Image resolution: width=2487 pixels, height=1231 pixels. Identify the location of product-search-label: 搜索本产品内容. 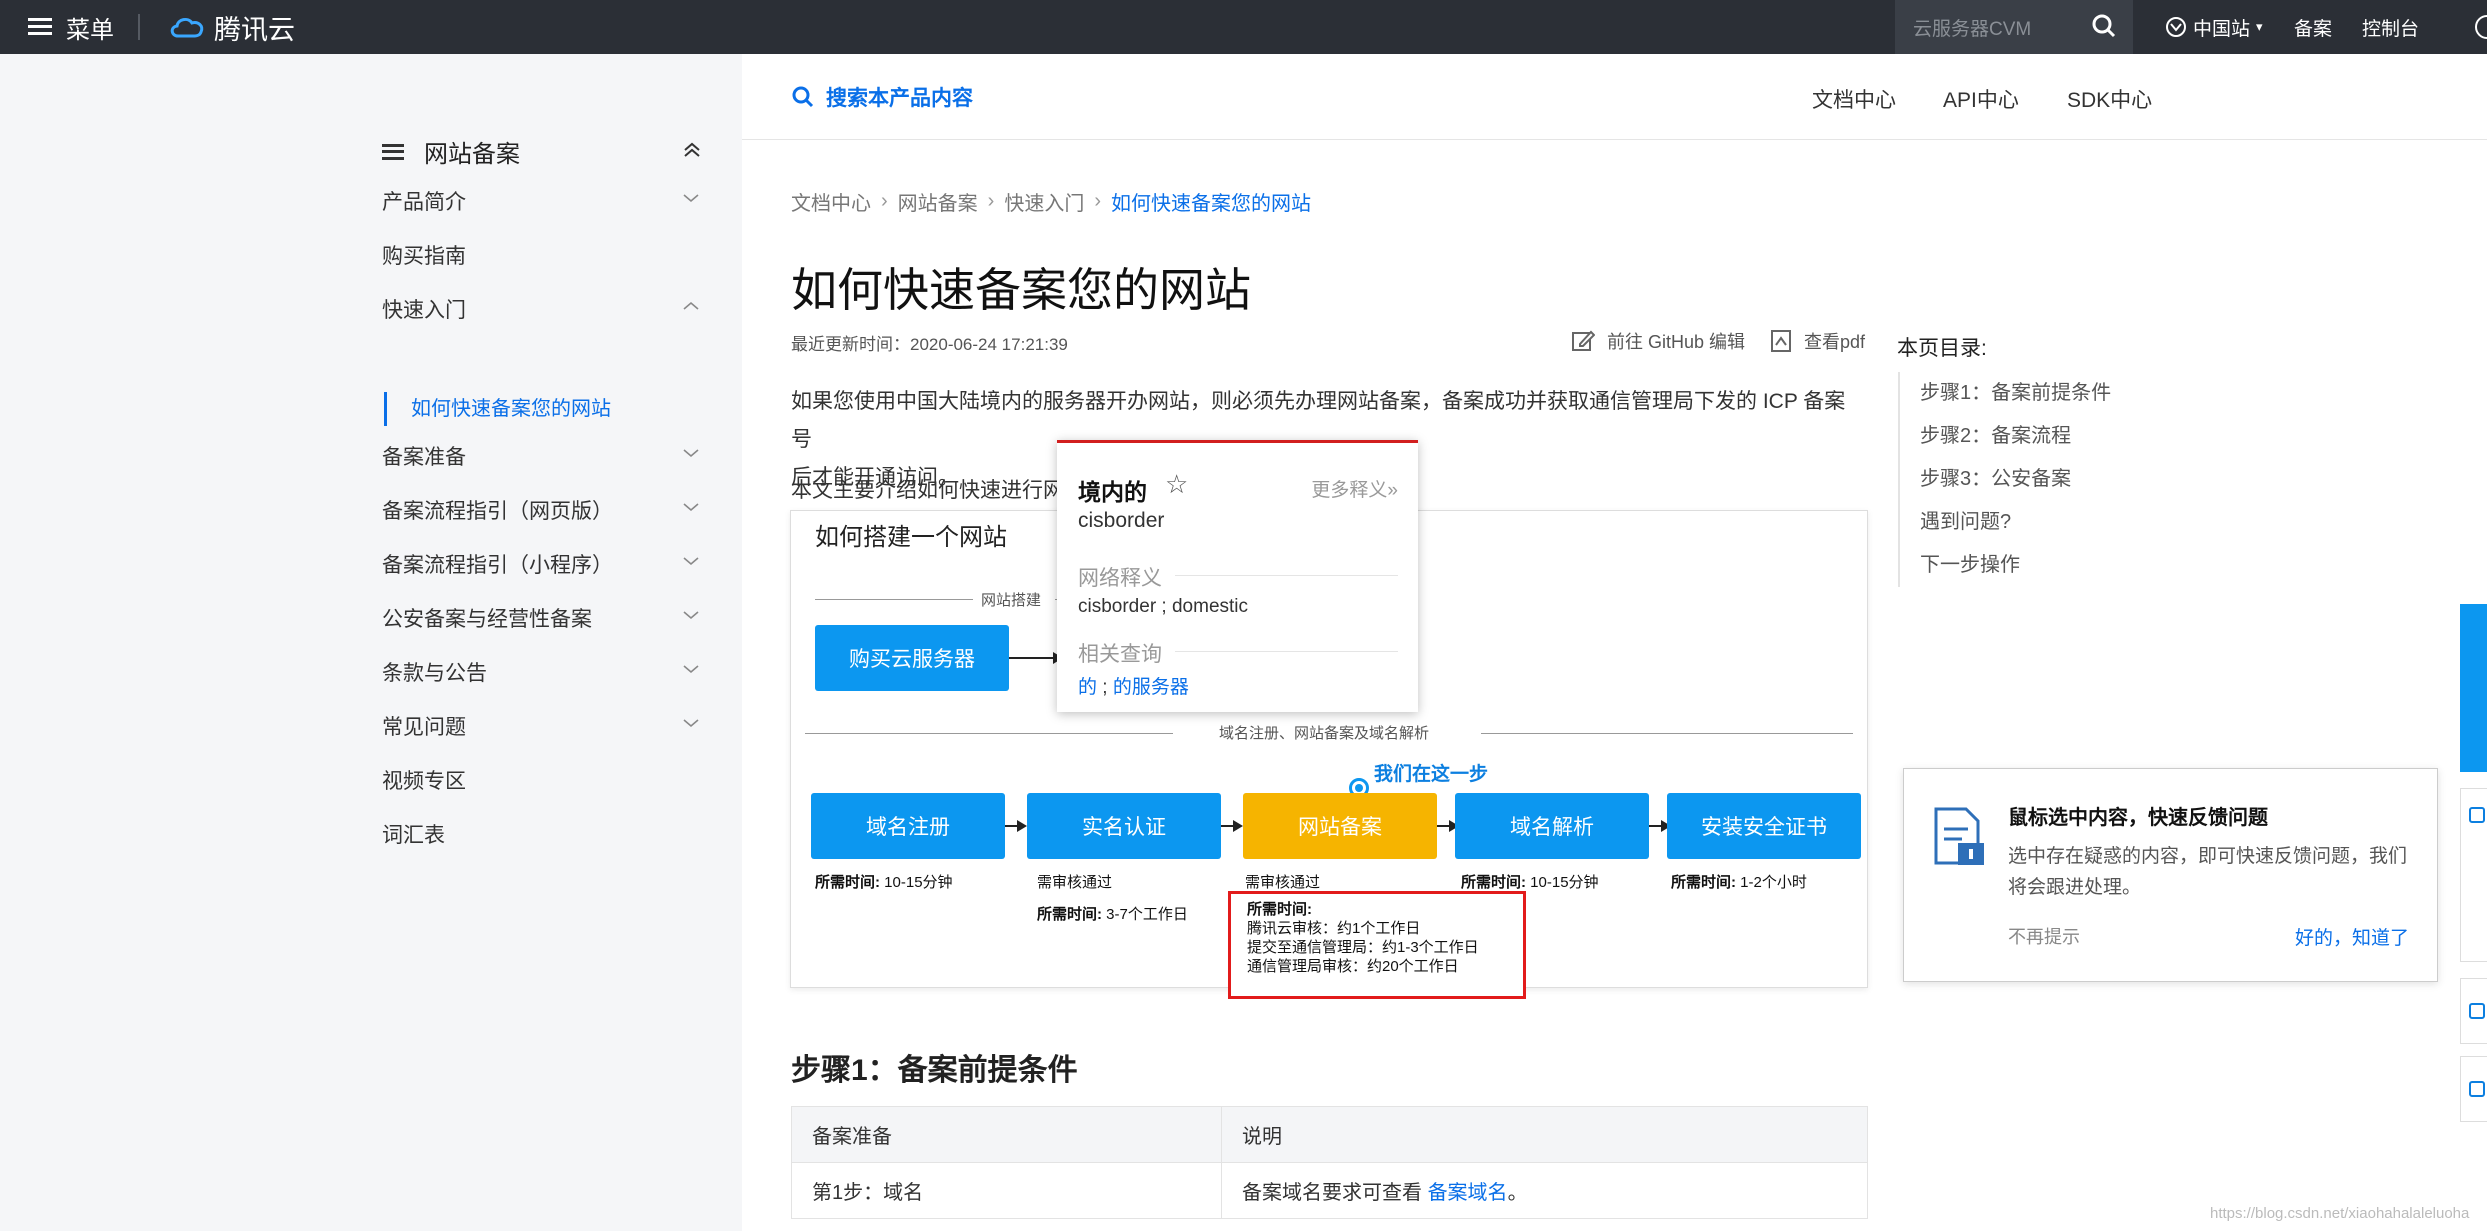
(899, 98).